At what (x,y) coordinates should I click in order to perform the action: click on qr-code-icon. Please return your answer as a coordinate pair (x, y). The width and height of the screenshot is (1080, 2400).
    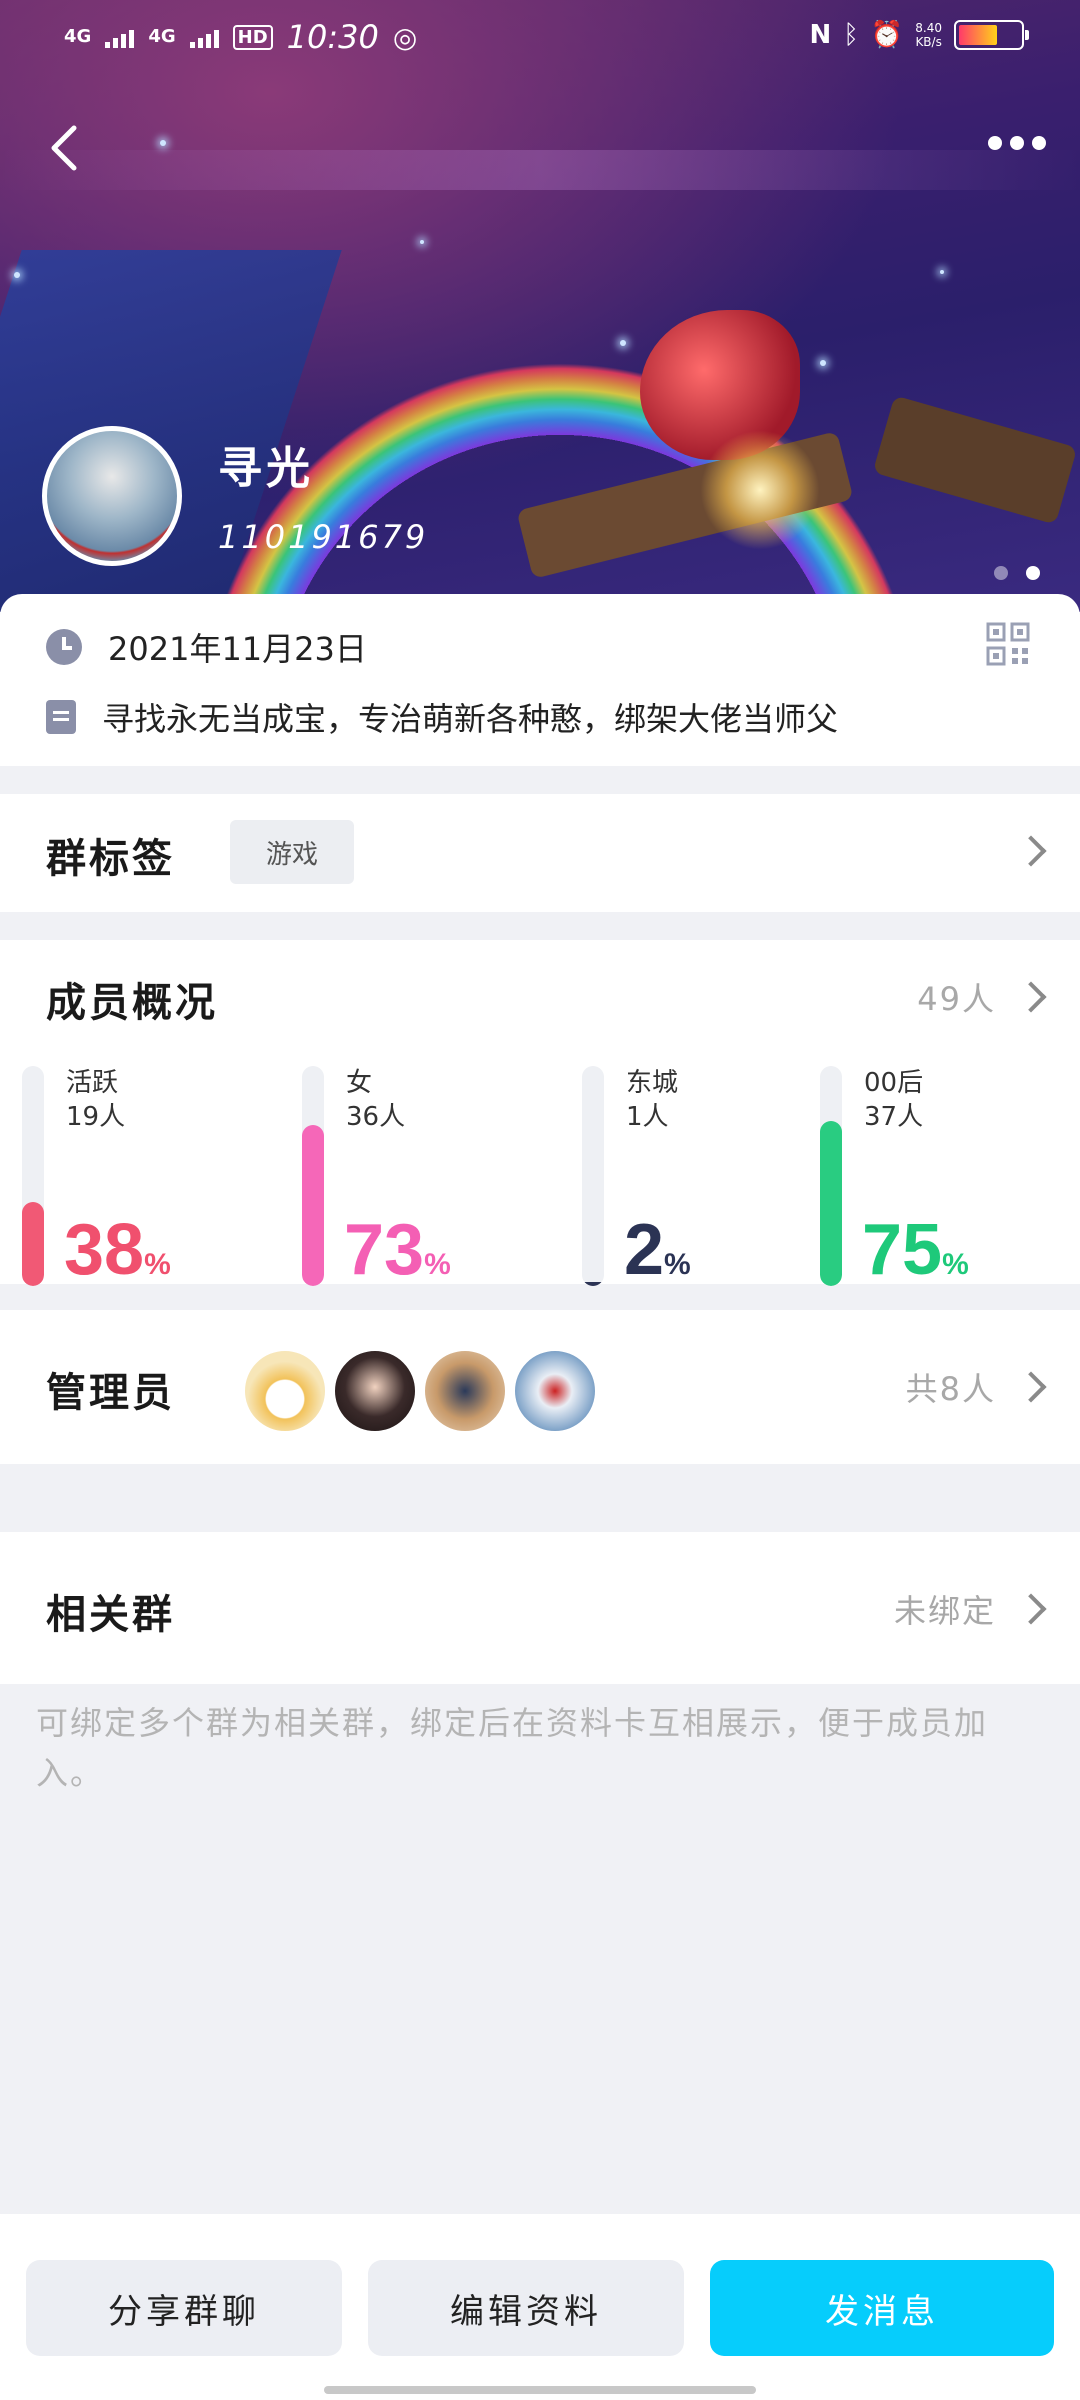
    Looking at the image, I should click on (1008, 644).